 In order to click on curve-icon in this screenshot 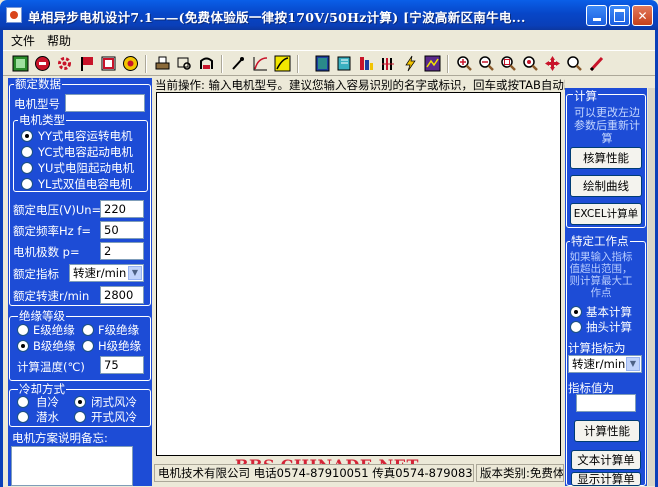, I will do `click(260, 63)`.